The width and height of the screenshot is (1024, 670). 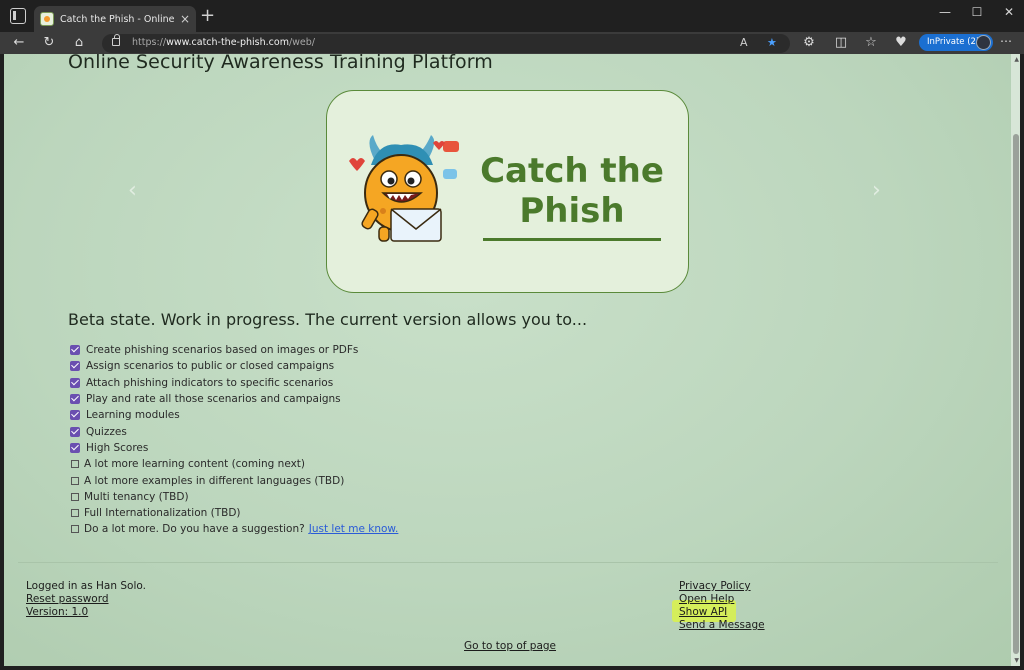 I want to click on read-aloud-icon: A, so click(x=744, y=42).